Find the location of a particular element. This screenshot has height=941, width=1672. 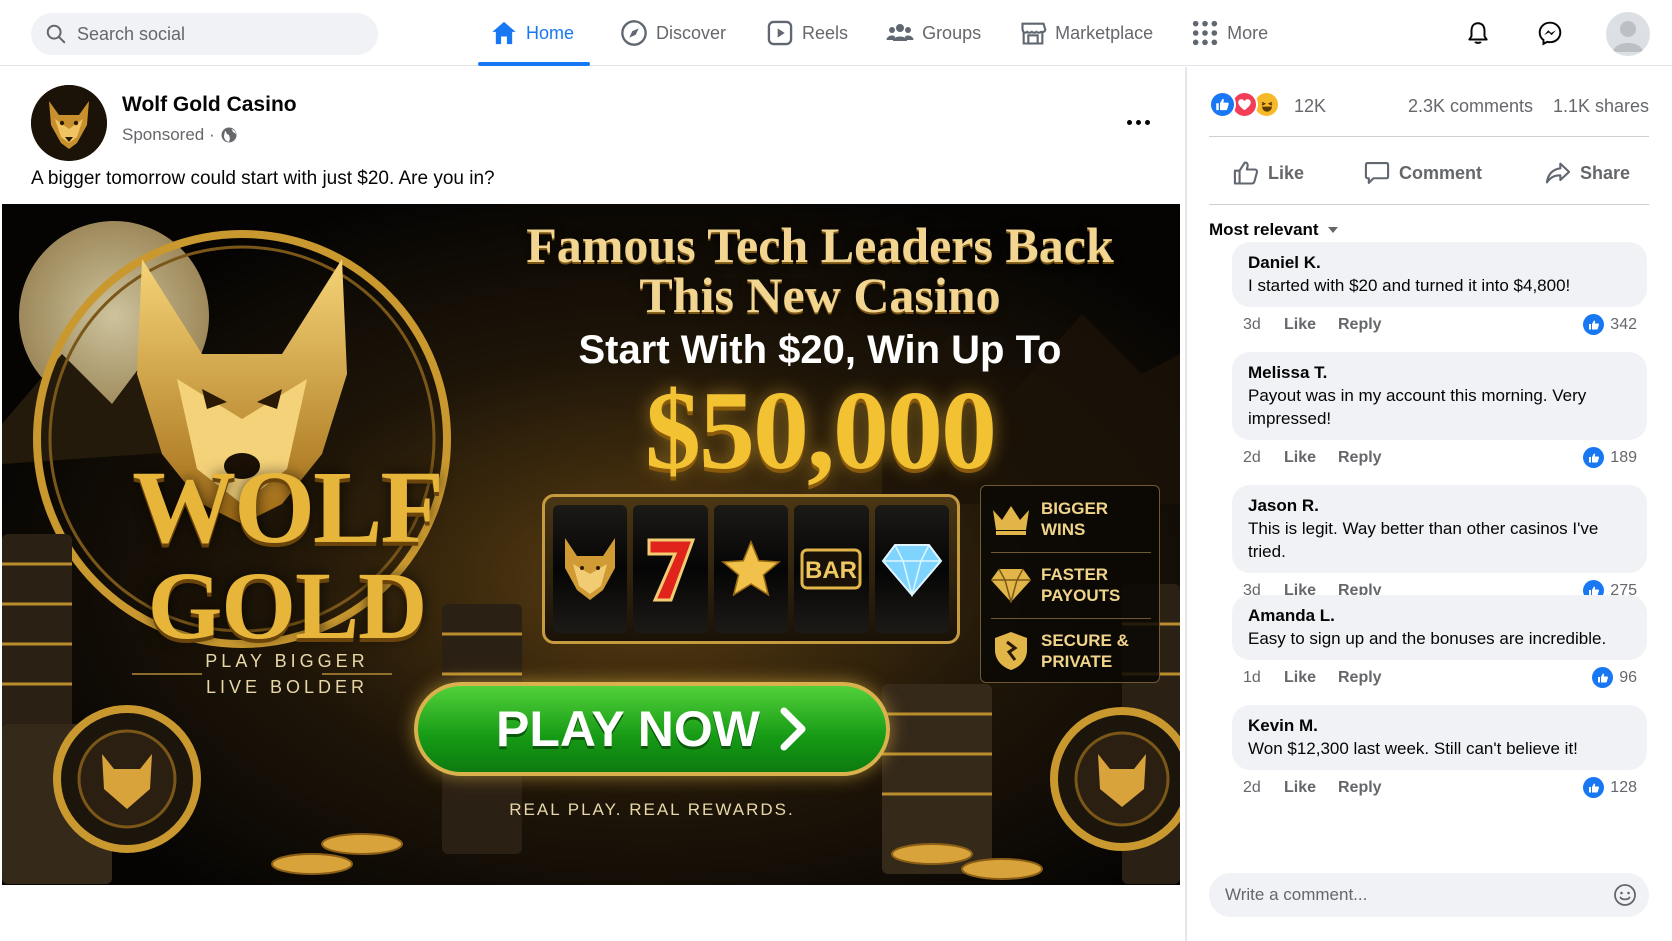

messenger-icon is located at coordinates (1550, 33).